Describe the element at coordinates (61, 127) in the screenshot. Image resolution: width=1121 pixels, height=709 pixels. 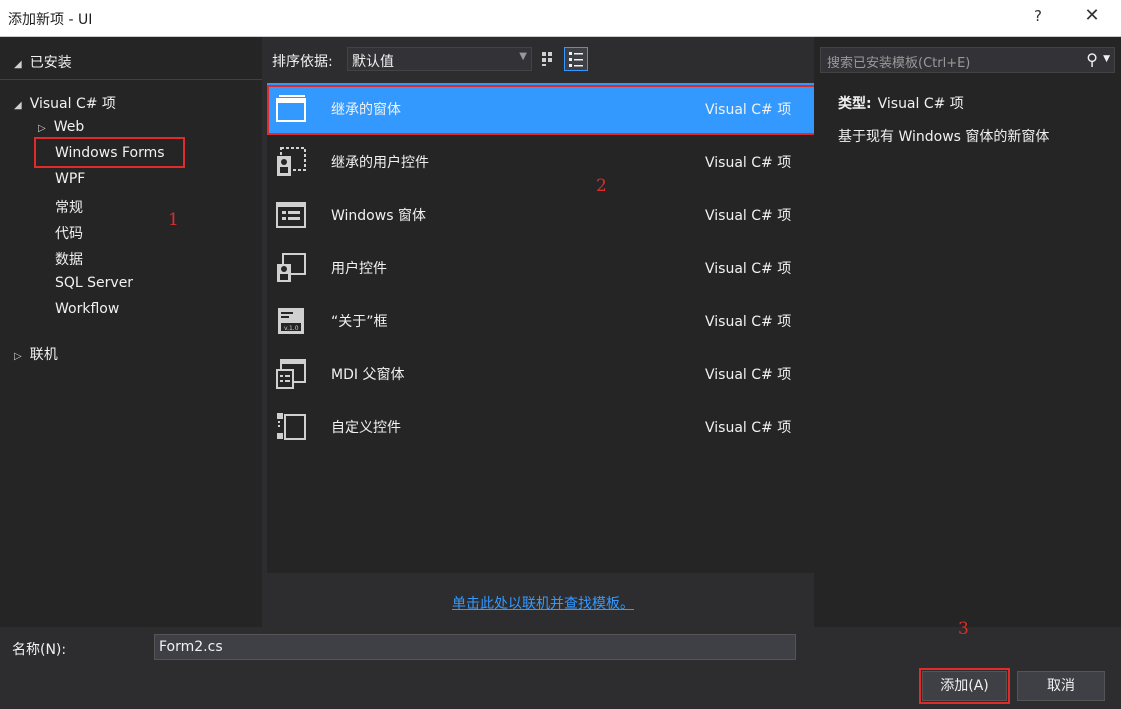
I see `tree-item-web: ▷ Web` at that location.